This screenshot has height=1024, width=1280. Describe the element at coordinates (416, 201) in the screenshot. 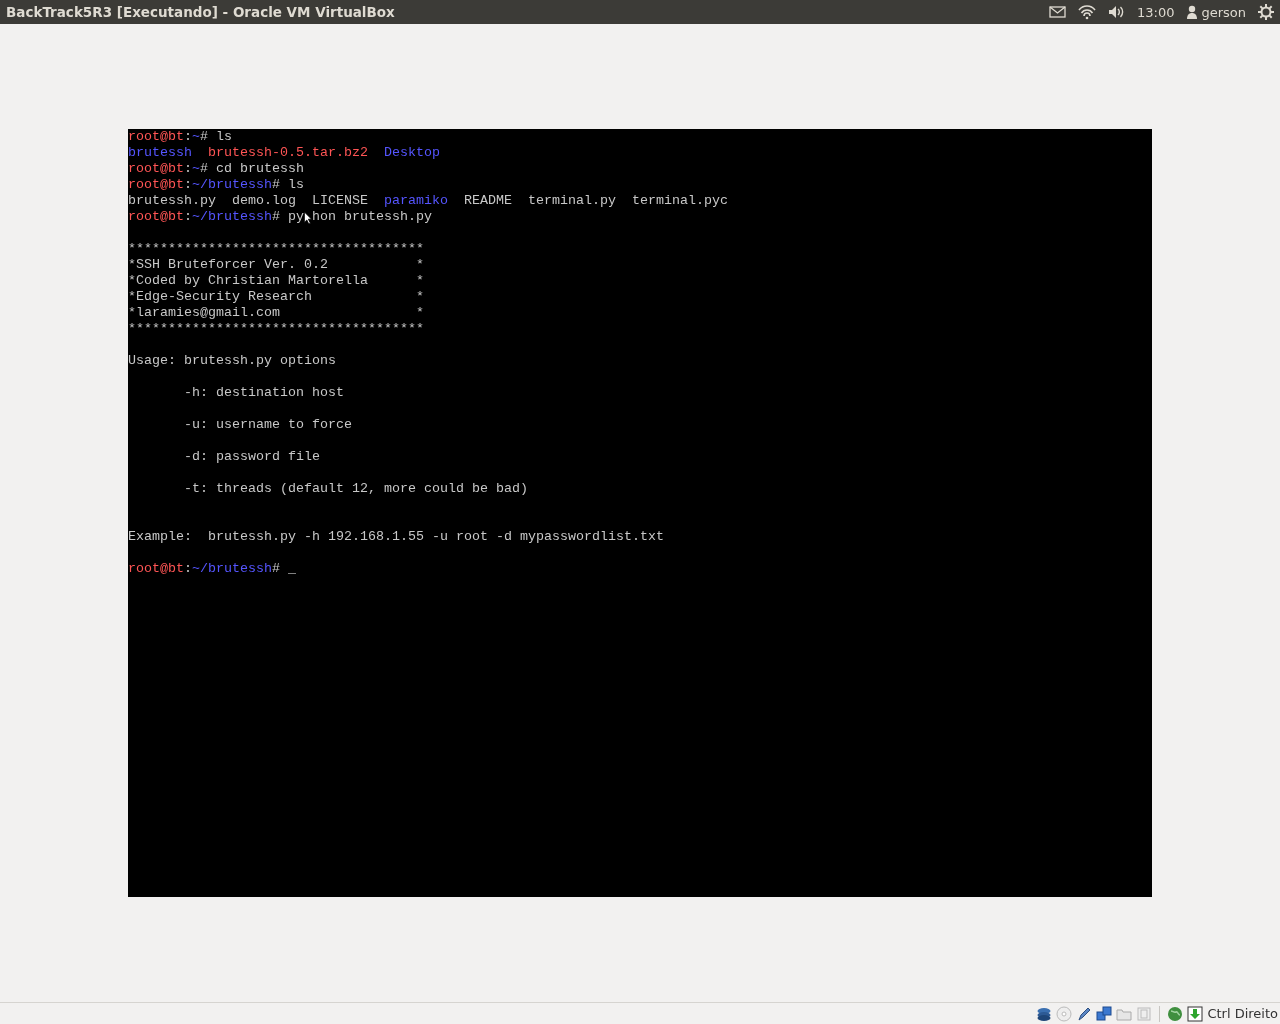

I see `directory-name: paramiko` at that location.